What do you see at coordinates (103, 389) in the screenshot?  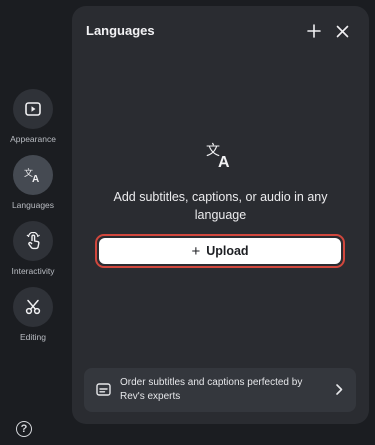 I see `captions-icon` at bounding box center [103, 389].